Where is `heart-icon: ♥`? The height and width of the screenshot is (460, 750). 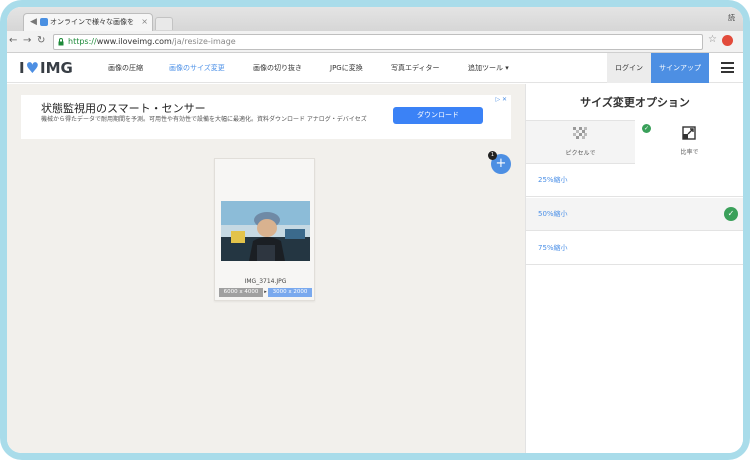
heart-icon: ♥ is located at coordinates (32, 68).